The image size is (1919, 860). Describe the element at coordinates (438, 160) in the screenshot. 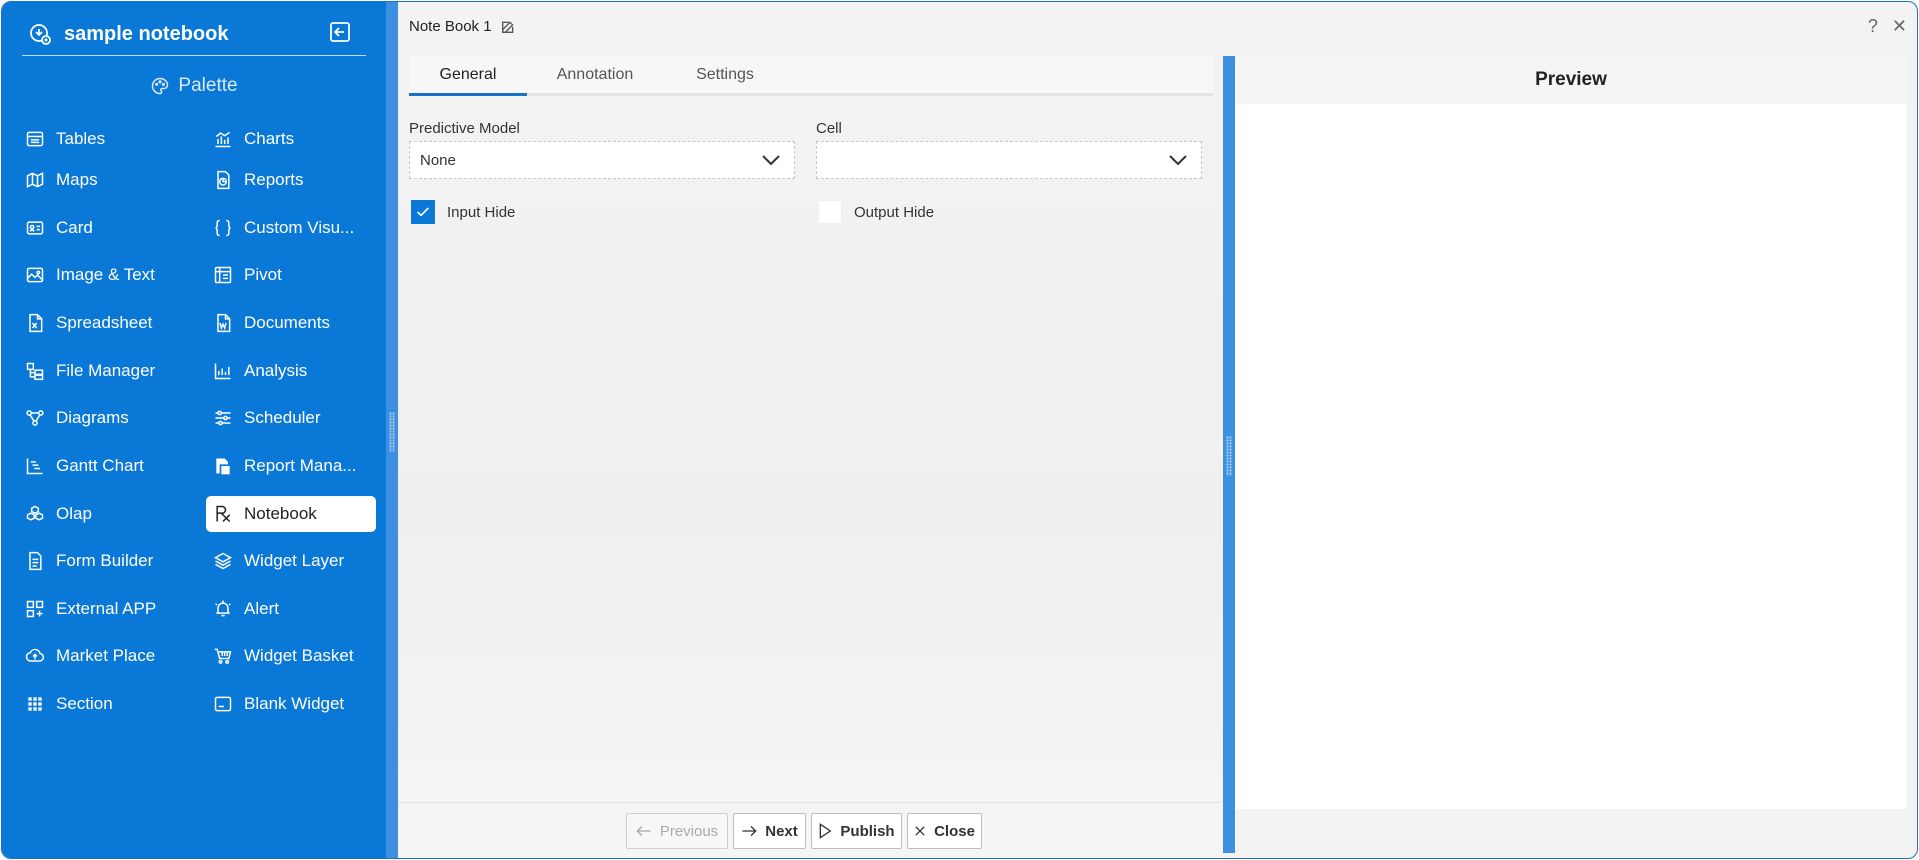

I see `predictive-model-value: None` at that location.